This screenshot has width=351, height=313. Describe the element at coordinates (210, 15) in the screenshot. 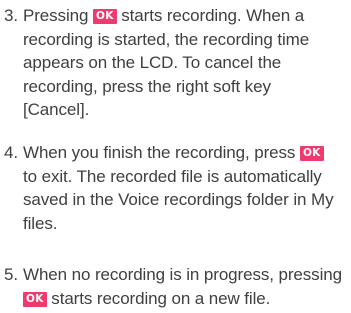

I see `step-text: starts recording. When a` at that location.